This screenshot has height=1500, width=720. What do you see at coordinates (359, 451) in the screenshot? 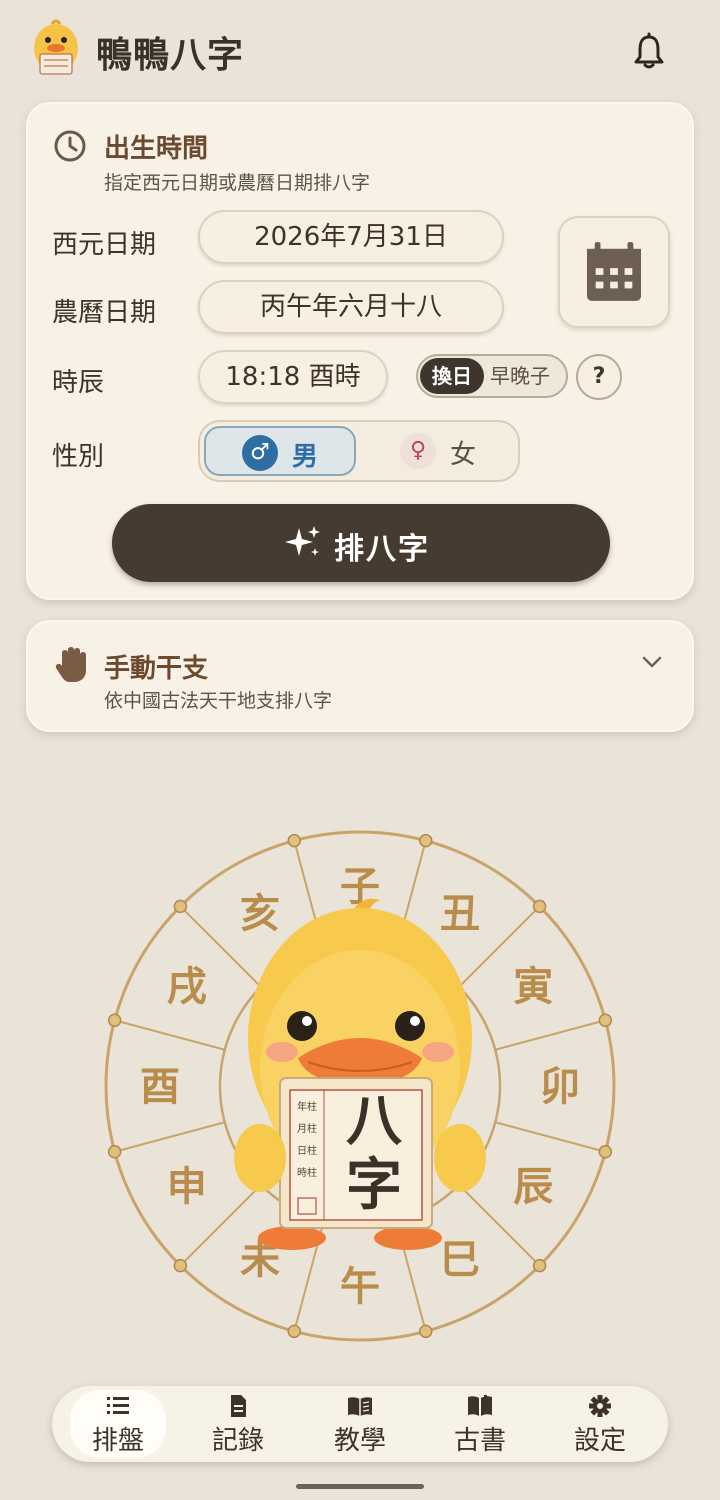
I see `gender-selector: ♂ 男 ♀ 女` at bounding box center [359, 451].